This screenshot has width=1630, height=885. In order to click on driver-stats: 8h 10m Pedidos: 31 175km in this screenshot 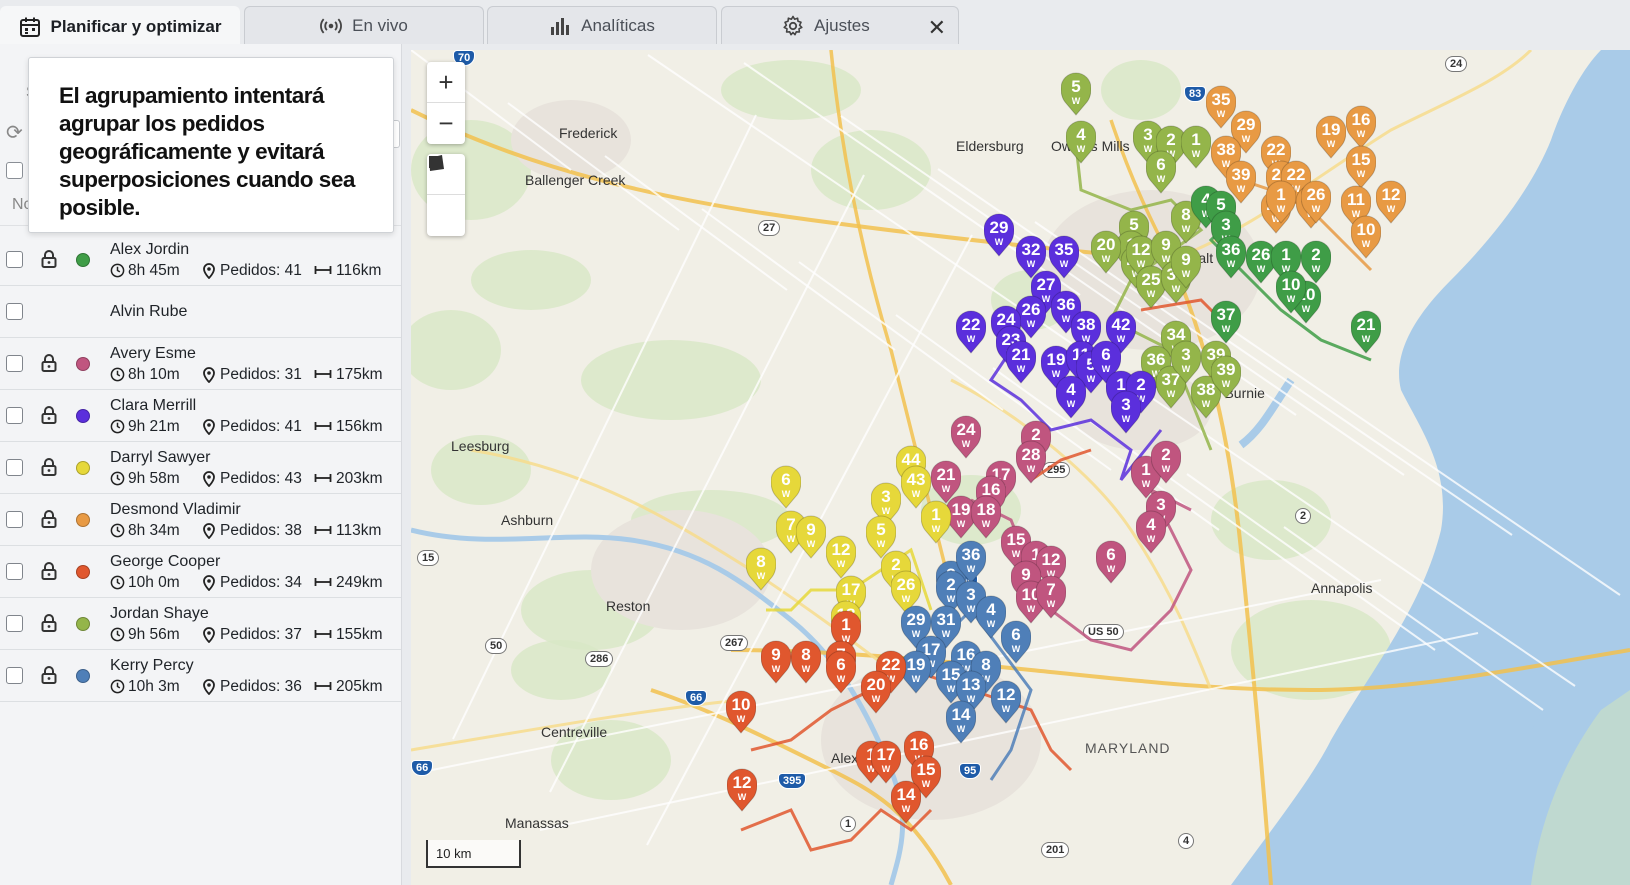, I will do `click(246, 375)`.